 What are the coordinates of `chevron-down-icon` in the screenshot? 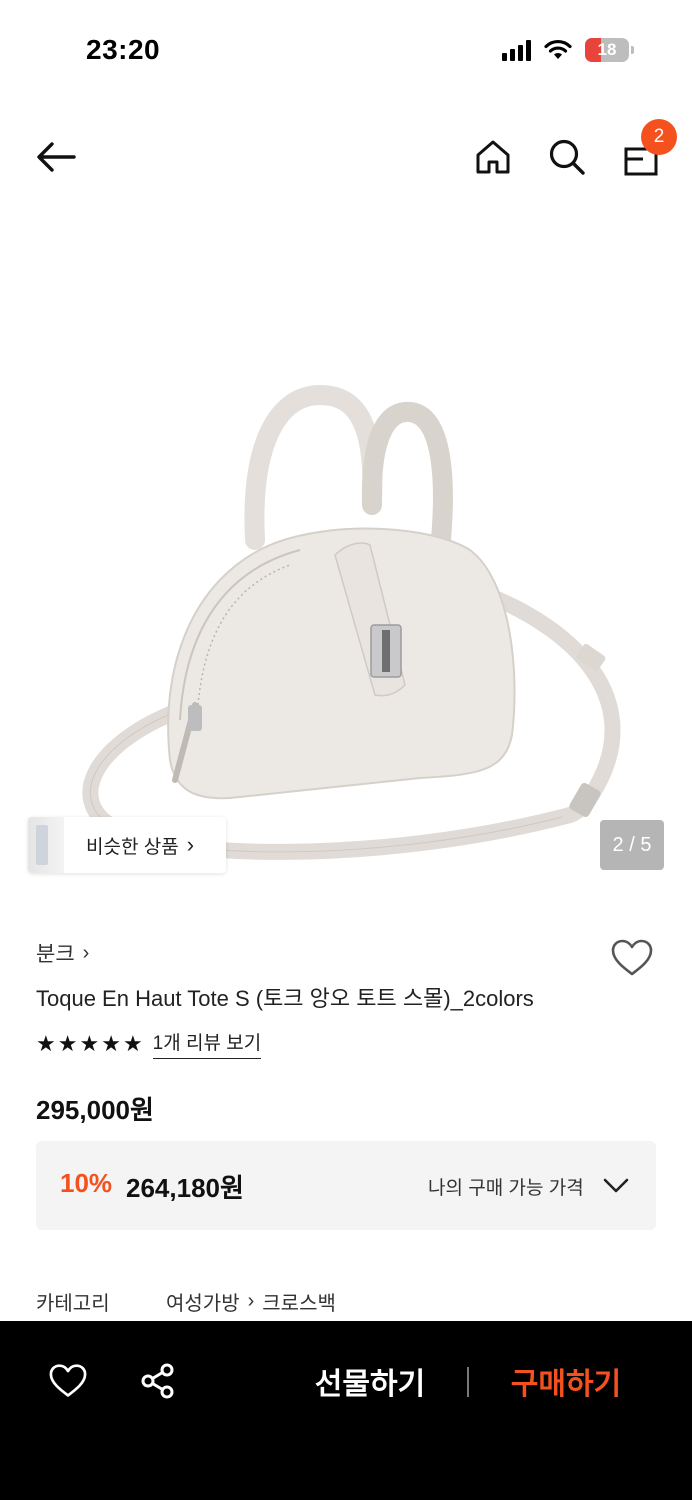 It's located at (616, 1185).